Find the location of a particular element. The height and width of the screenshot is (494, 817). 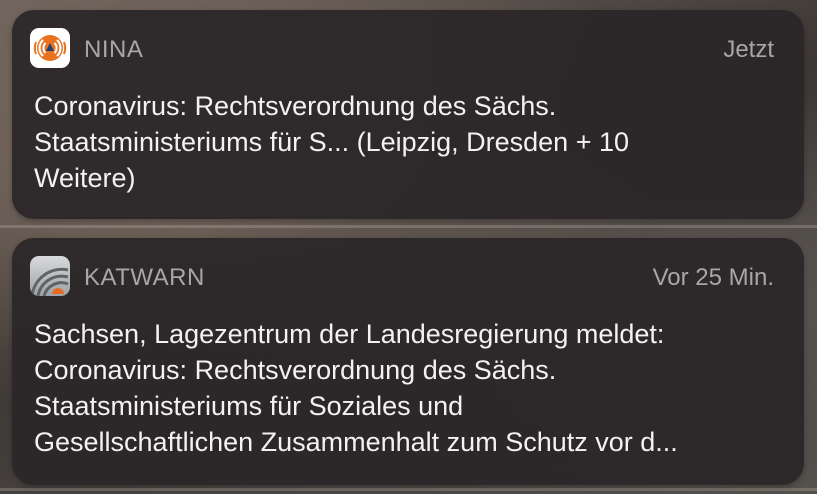

body-line: Weitere) is located at coordinates (85, 178).